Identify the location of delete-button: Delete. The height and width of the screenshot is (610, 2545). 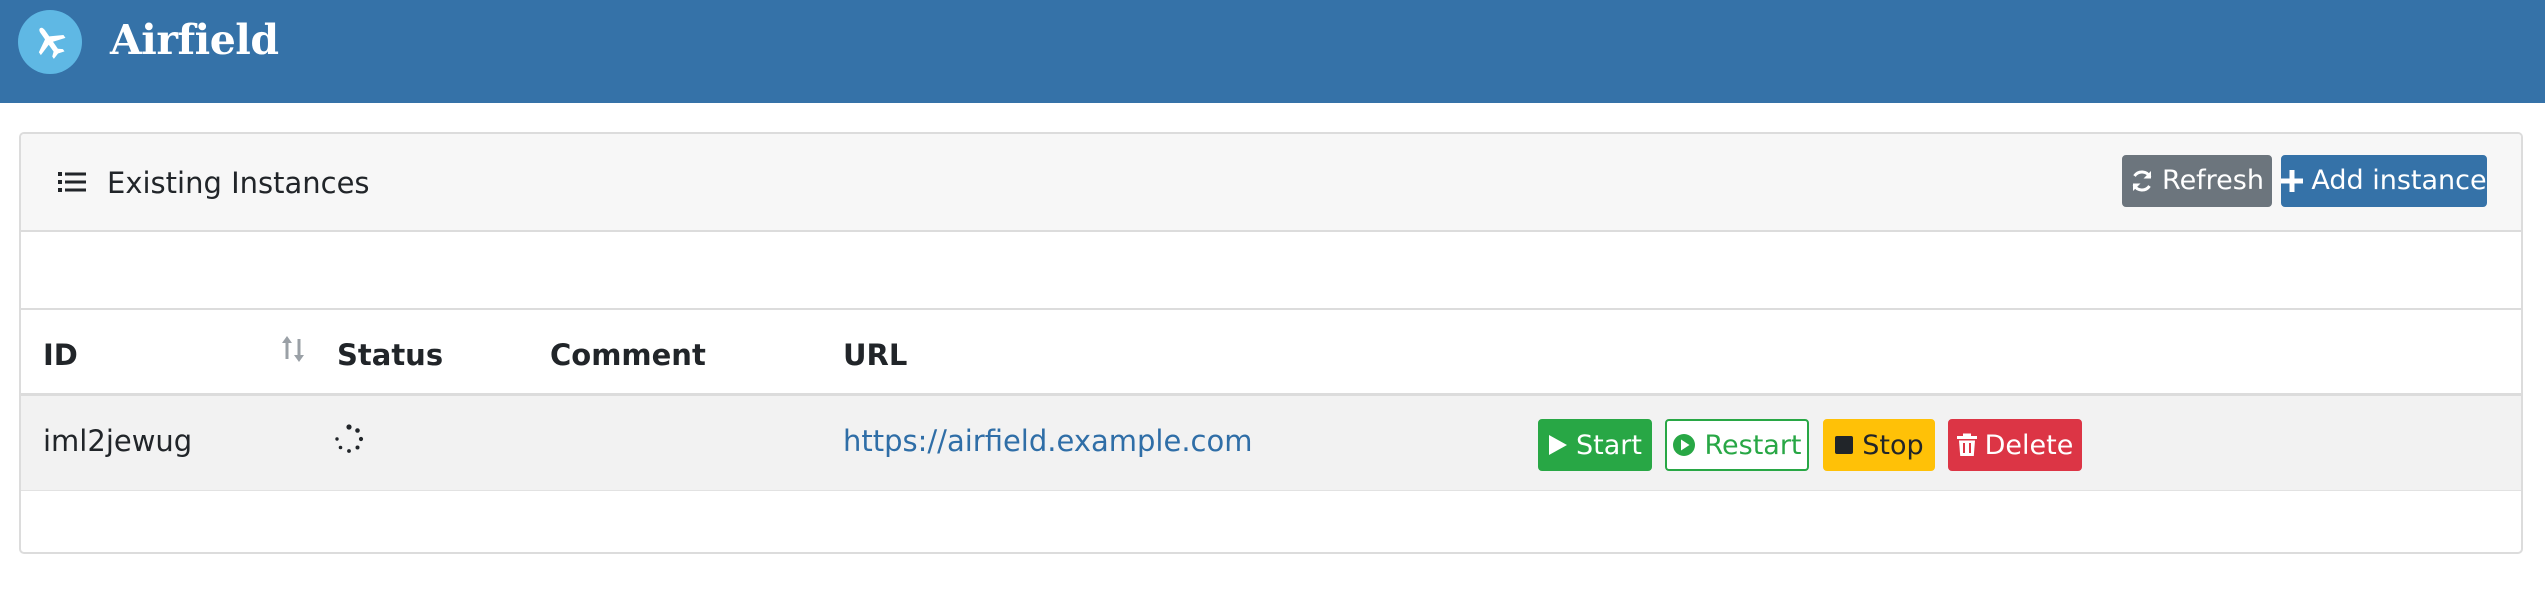
(2015, 445).